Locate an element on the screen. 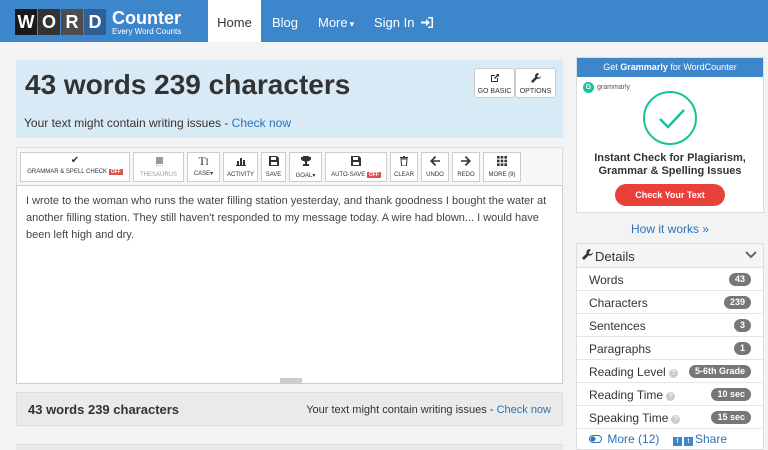 This screenshot has height=450, width=768. footer-check-now-link: Check now is located at coordinates (524, 410).